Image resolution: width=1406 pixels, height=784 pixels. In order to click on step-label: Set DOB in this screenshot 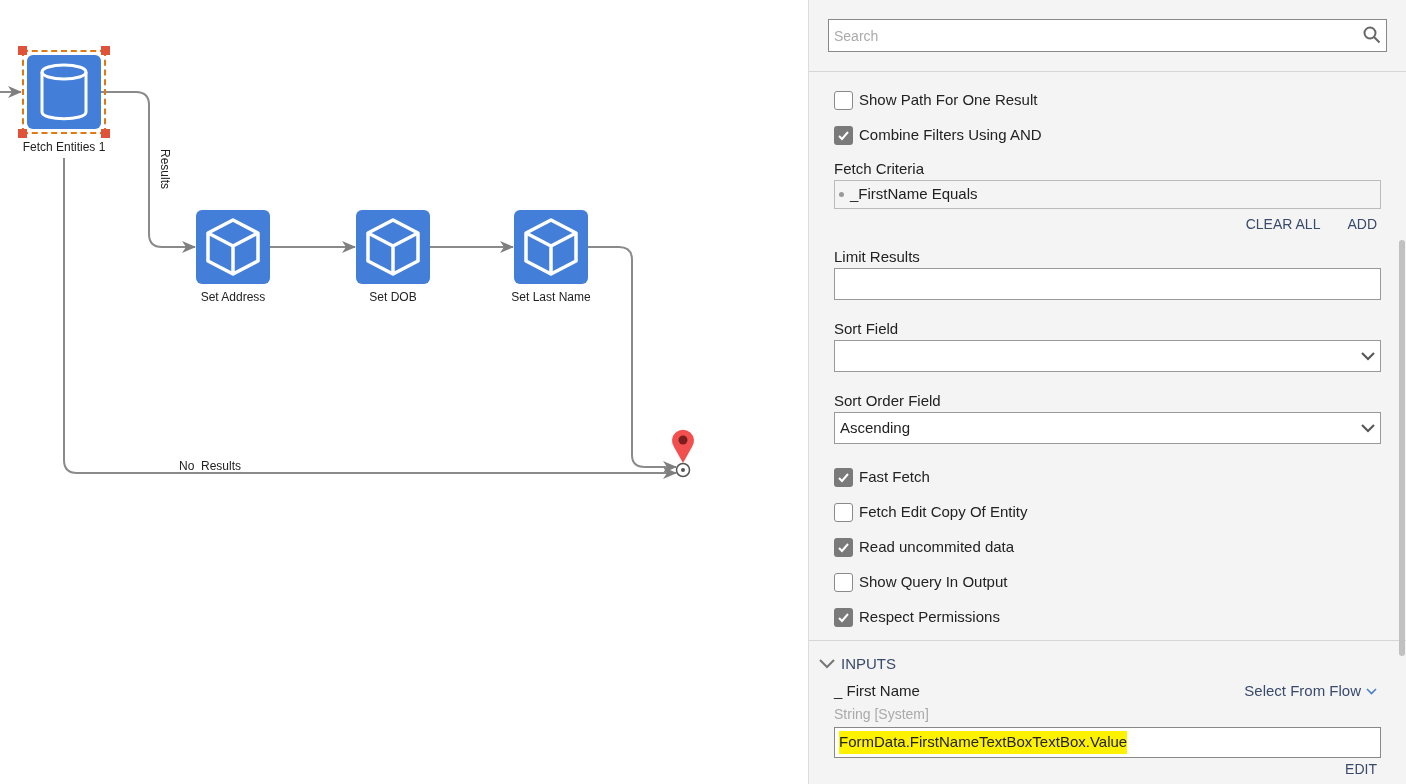, I will do `click(393, 297)`.